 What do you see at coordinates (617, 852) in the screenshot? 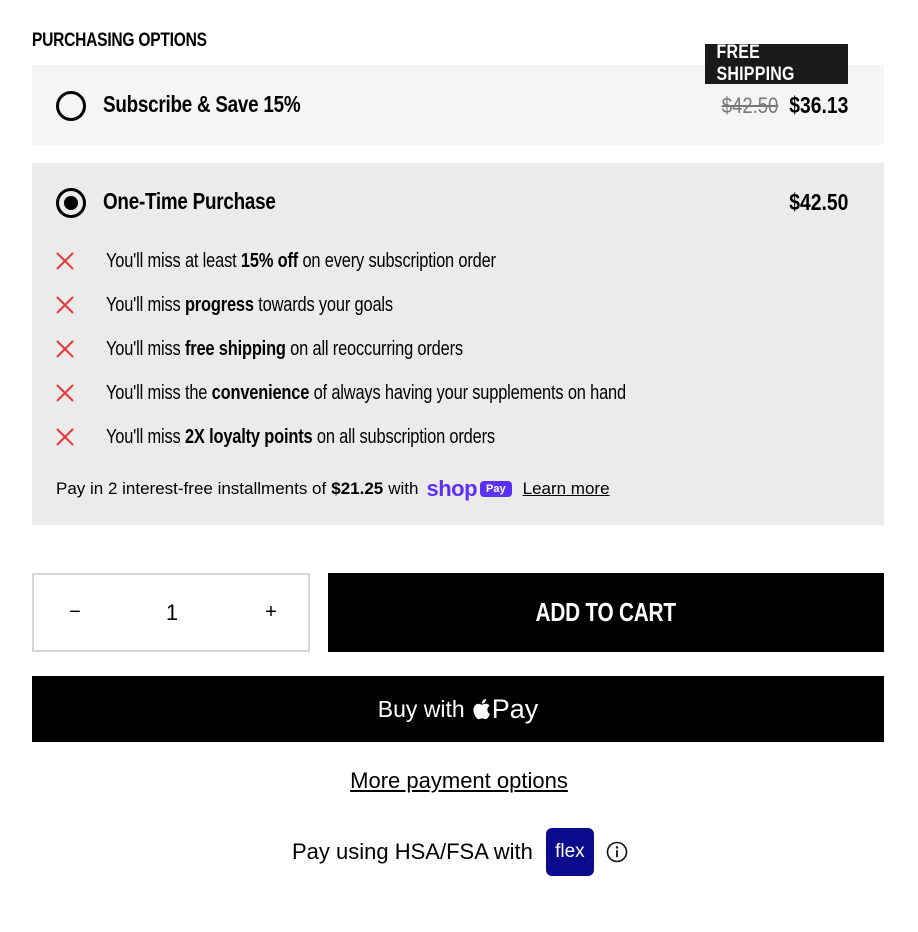
I see `info-icon` at bounding box center [617, 852].